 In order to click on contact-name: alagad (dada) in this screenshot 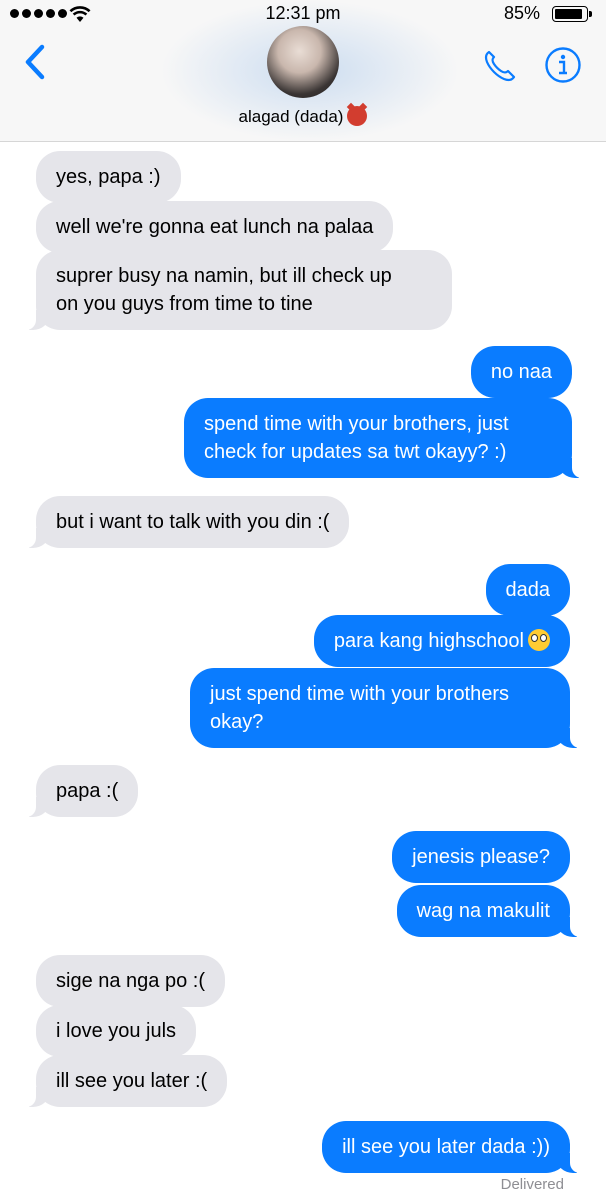, I will do `click(291, 116)`.